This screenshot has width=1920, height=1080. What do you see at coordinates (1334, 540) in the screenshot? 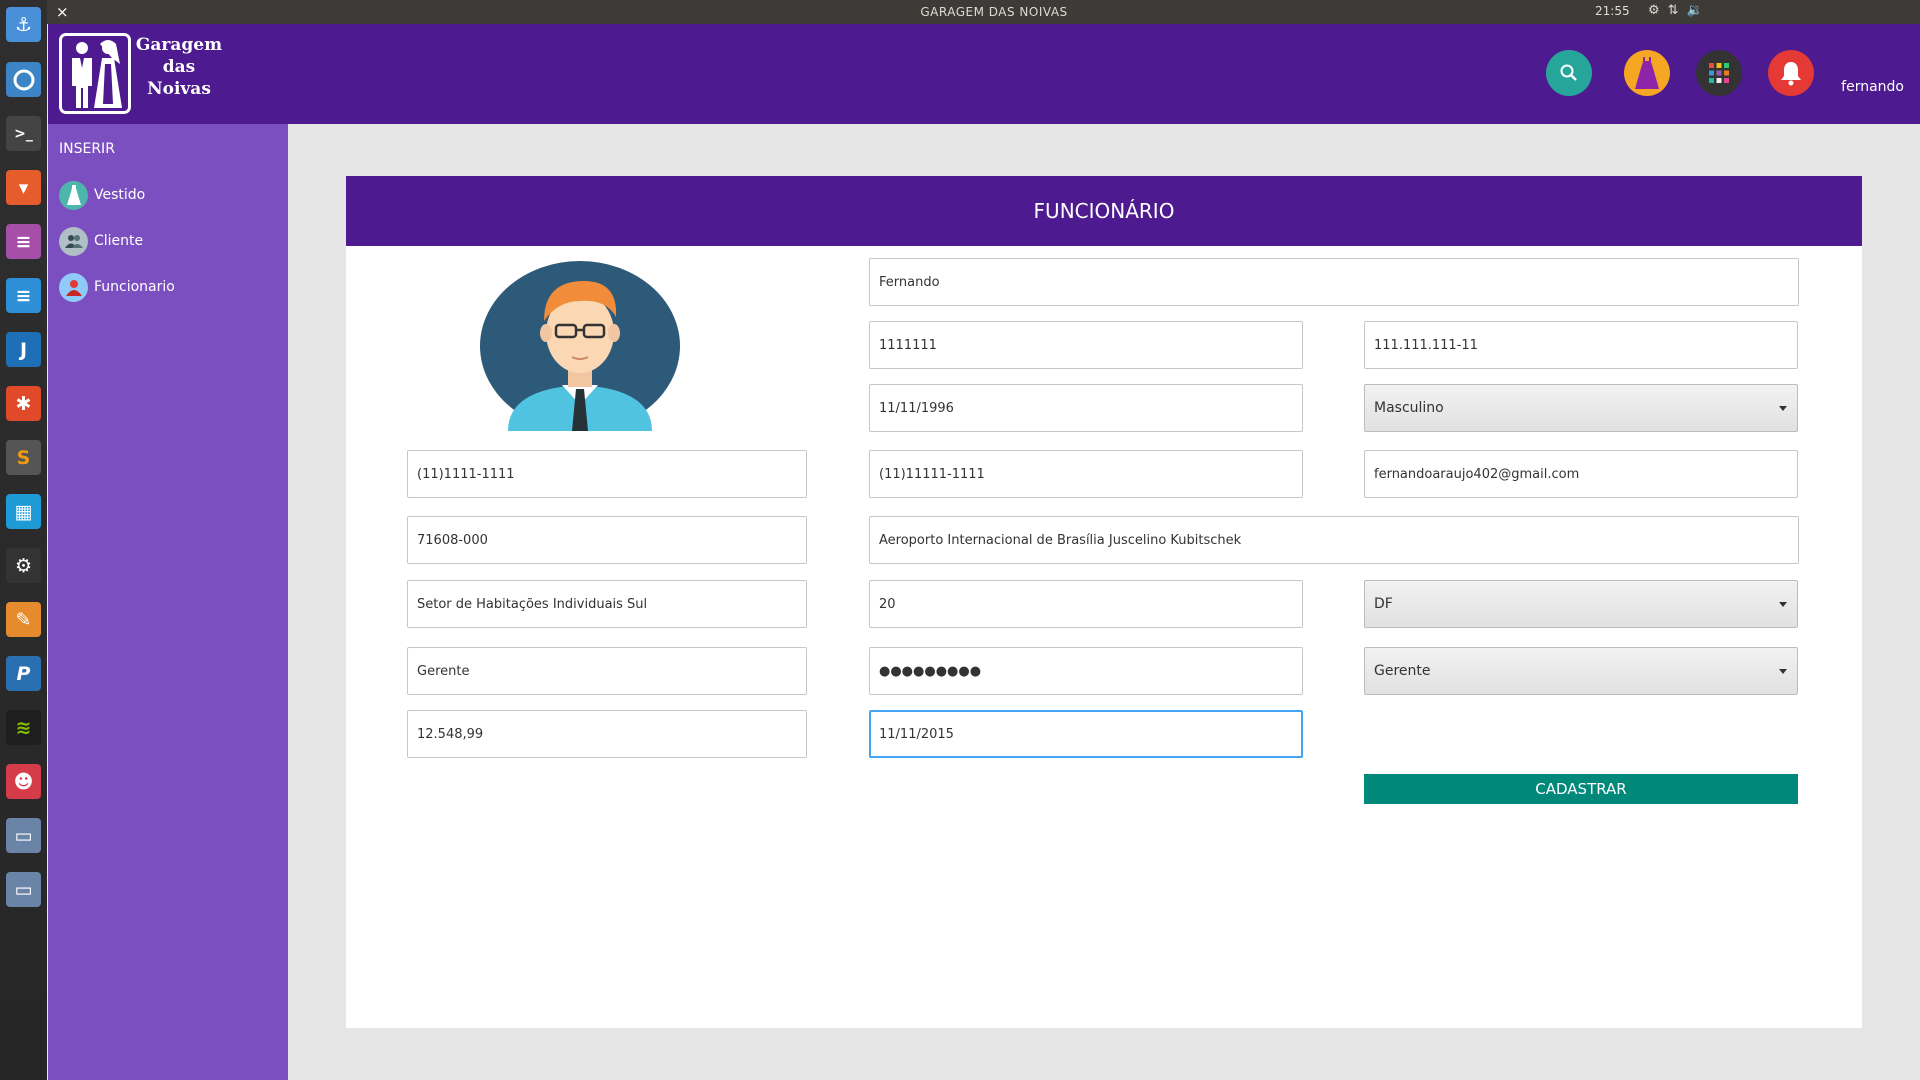
I see `address-field` at bounding box center [1334, 540].